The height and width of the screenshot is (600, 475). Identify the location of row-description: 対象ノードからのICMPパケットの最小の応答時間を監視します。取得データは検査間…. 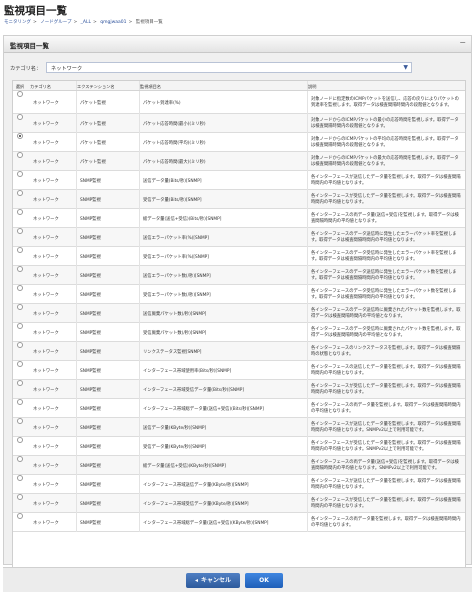
(385, 123).